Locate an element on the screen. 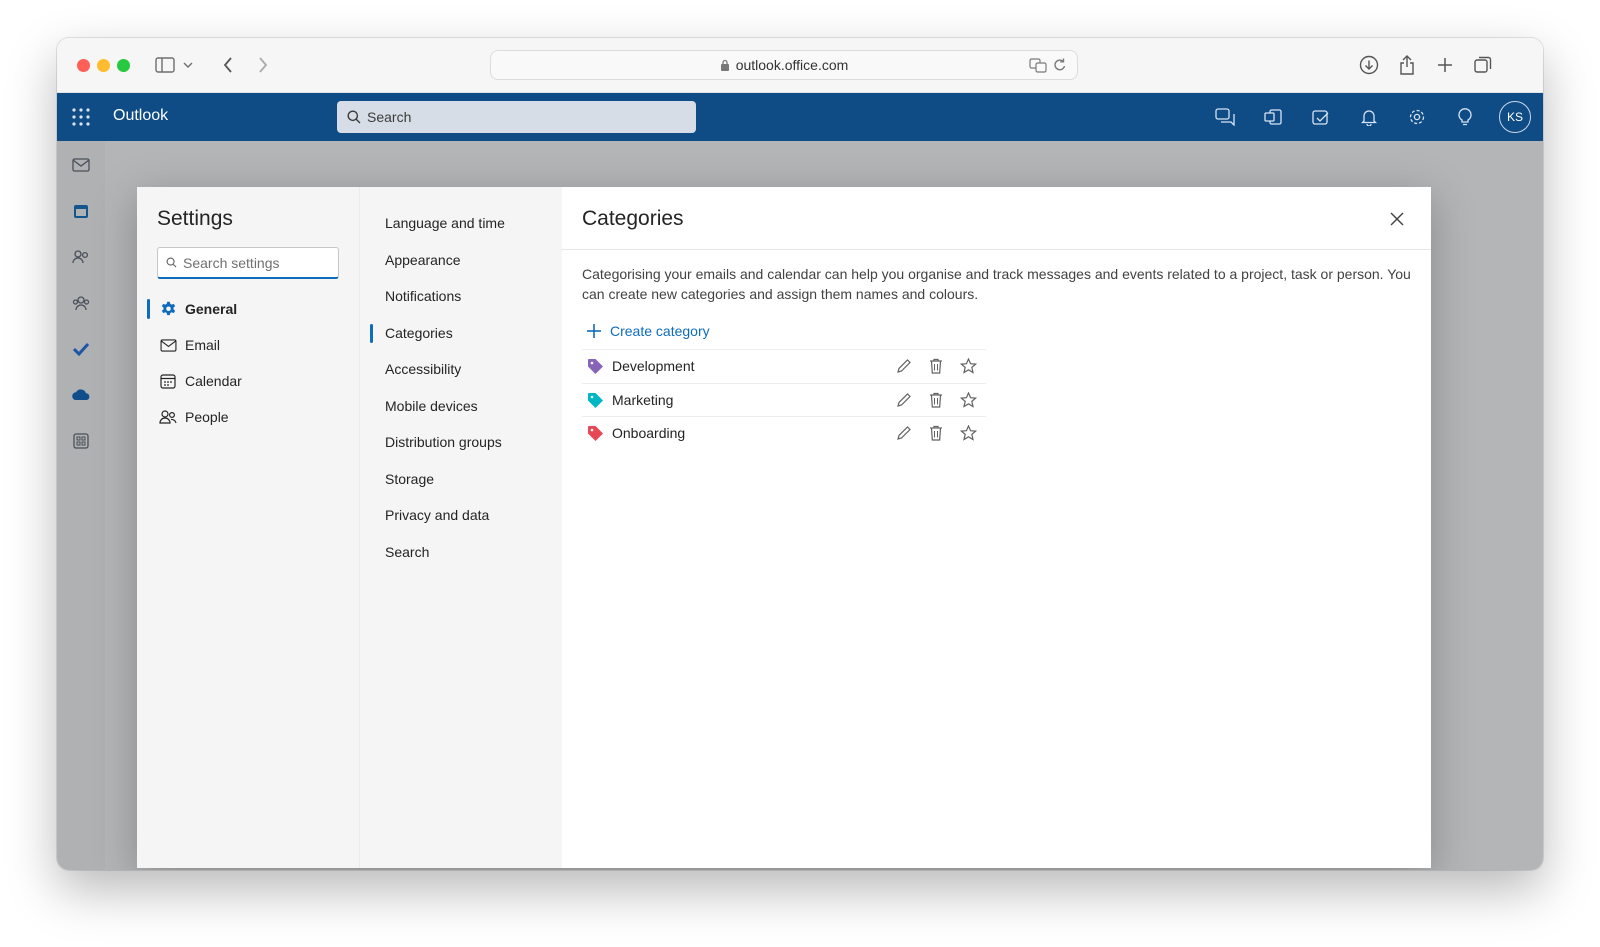 The width and height of the screenshot is (1600, 947). tab-overview-icon is located at coordinates (1483, 65).